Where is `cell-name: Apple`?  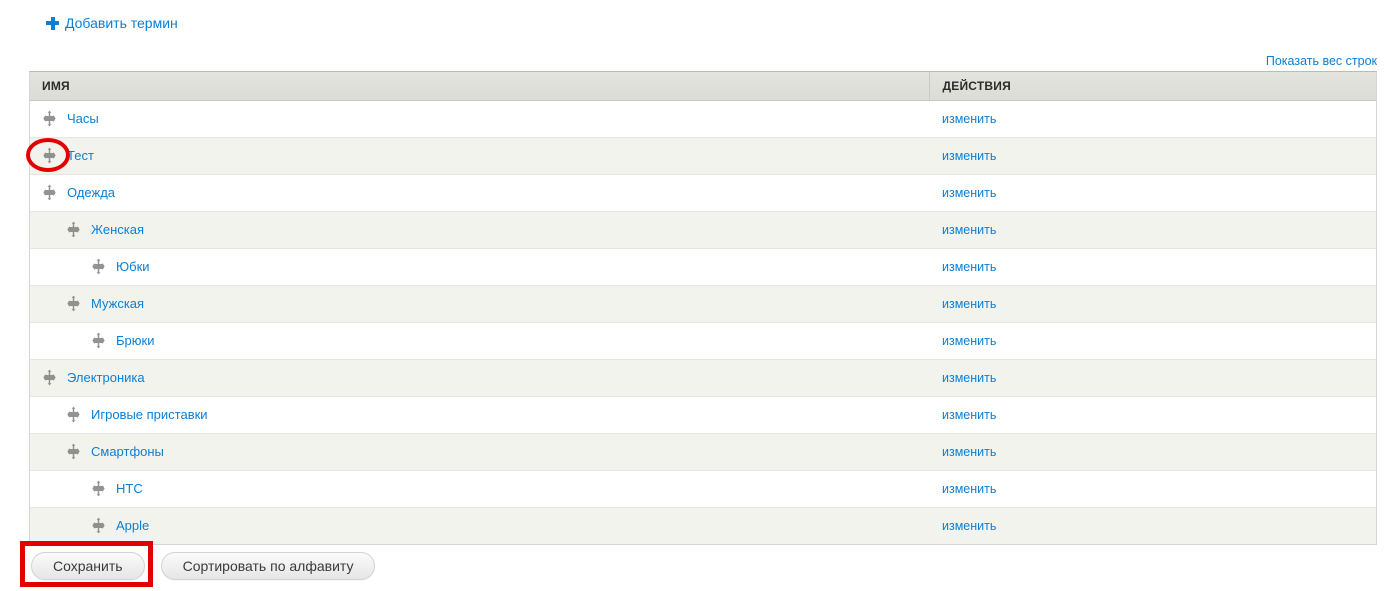 cell-name: Apple is located at coordinates (479, 525).